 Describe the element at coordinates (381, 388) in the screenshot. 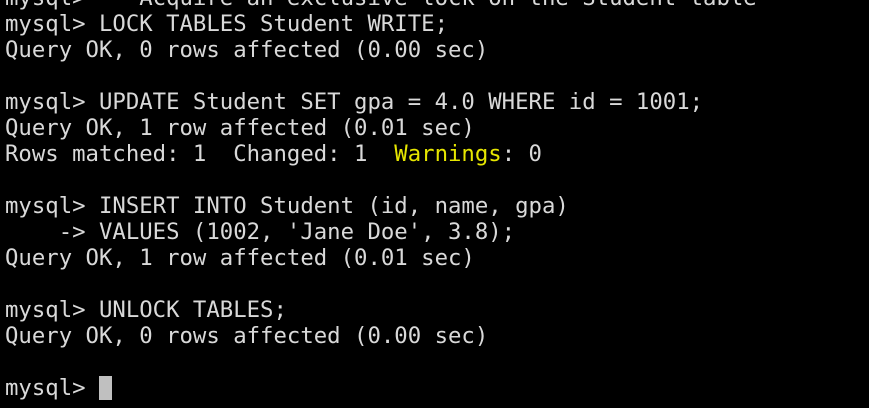

I see `terminal-line-prompt: mysql>` at that location.